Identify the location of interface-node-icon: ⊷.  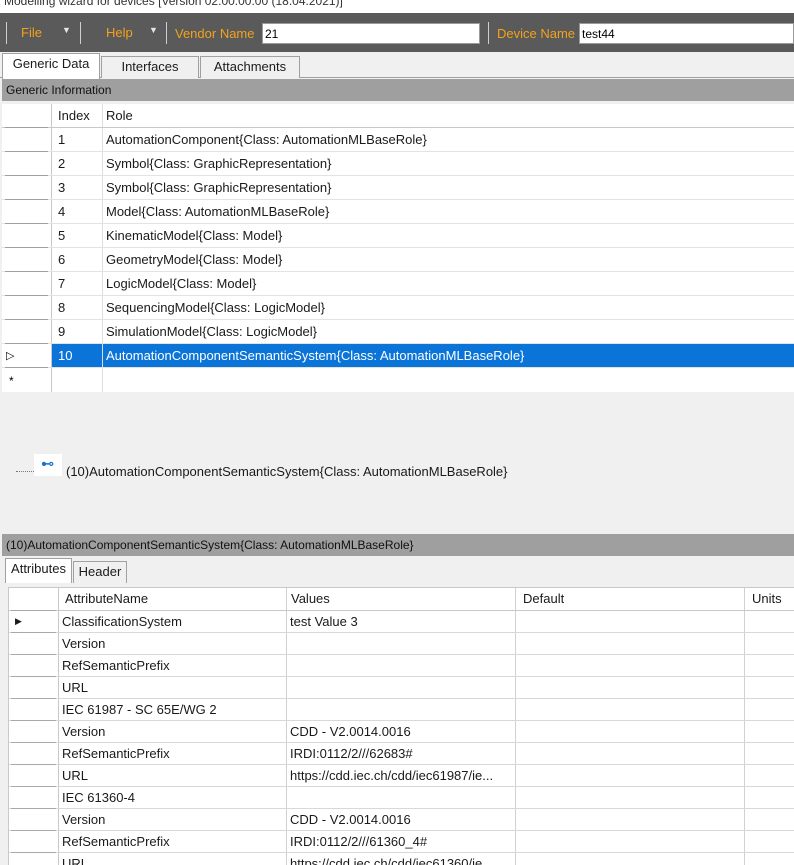
(48, 465).